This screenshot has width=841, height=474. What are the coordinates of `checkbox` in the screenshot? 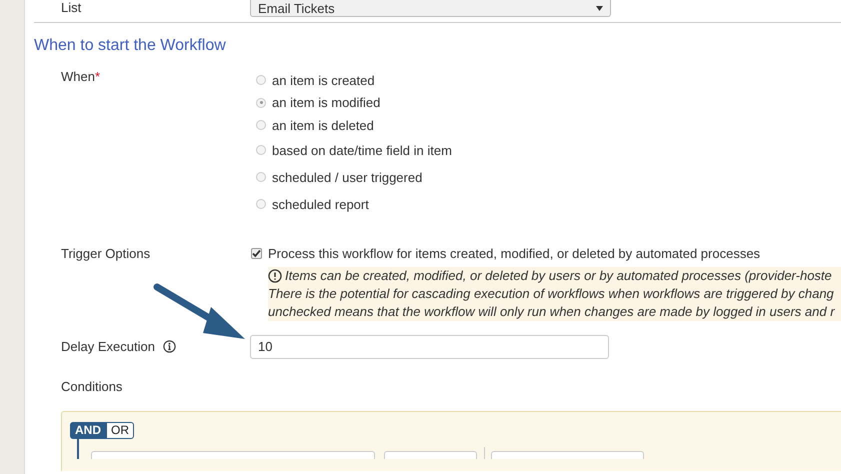 It's located at (256, 253).